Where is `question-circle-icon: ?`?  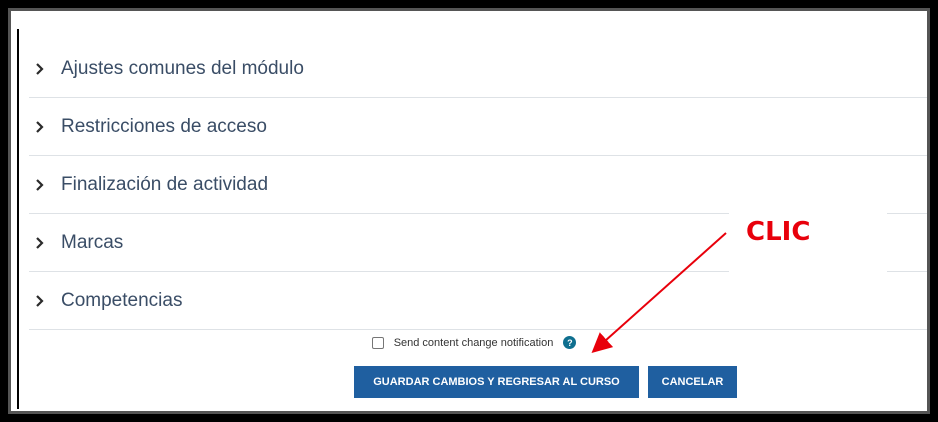
question-circle-icon: ? is located at coordinates (570, 342).